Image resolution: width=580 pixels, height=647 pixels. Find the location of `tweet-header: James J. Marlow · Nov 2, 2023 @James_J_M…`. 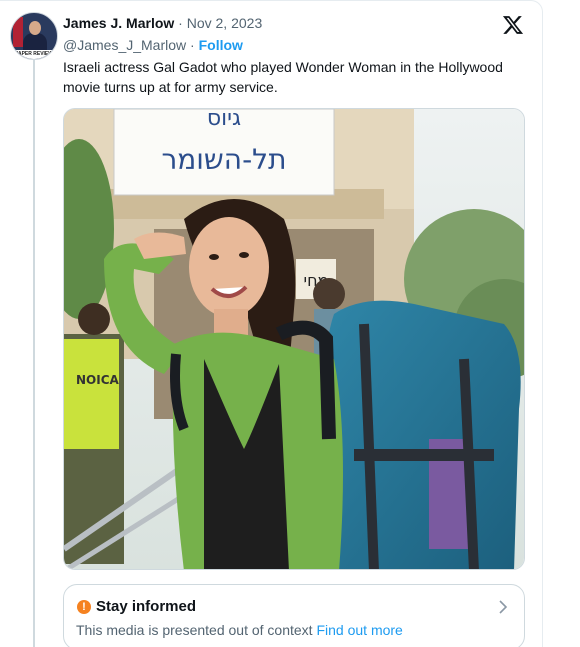

tweet-header: James J. Marlow · Nov 2, 2023 @James_J_M… is located at coordinates (291, 34).